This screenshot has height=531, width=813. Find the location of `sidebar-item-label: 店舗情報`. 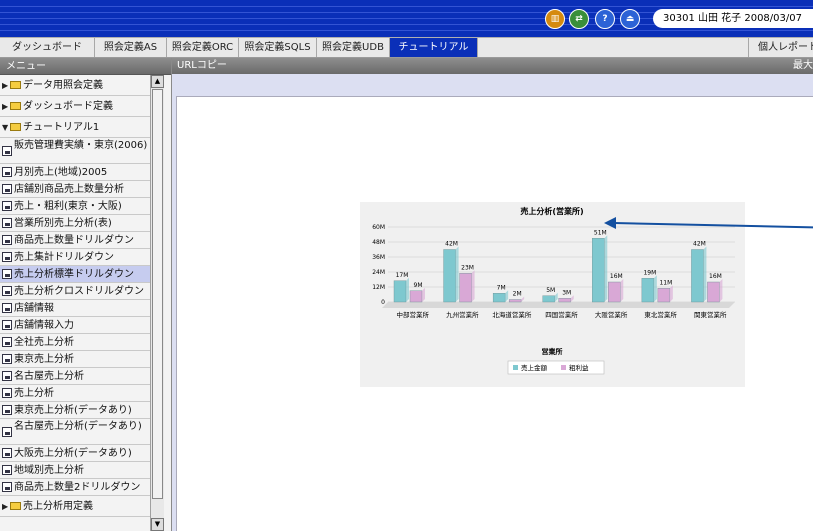

sidebar-item-label: 店舗情報 is located at coordinates (34, 308).